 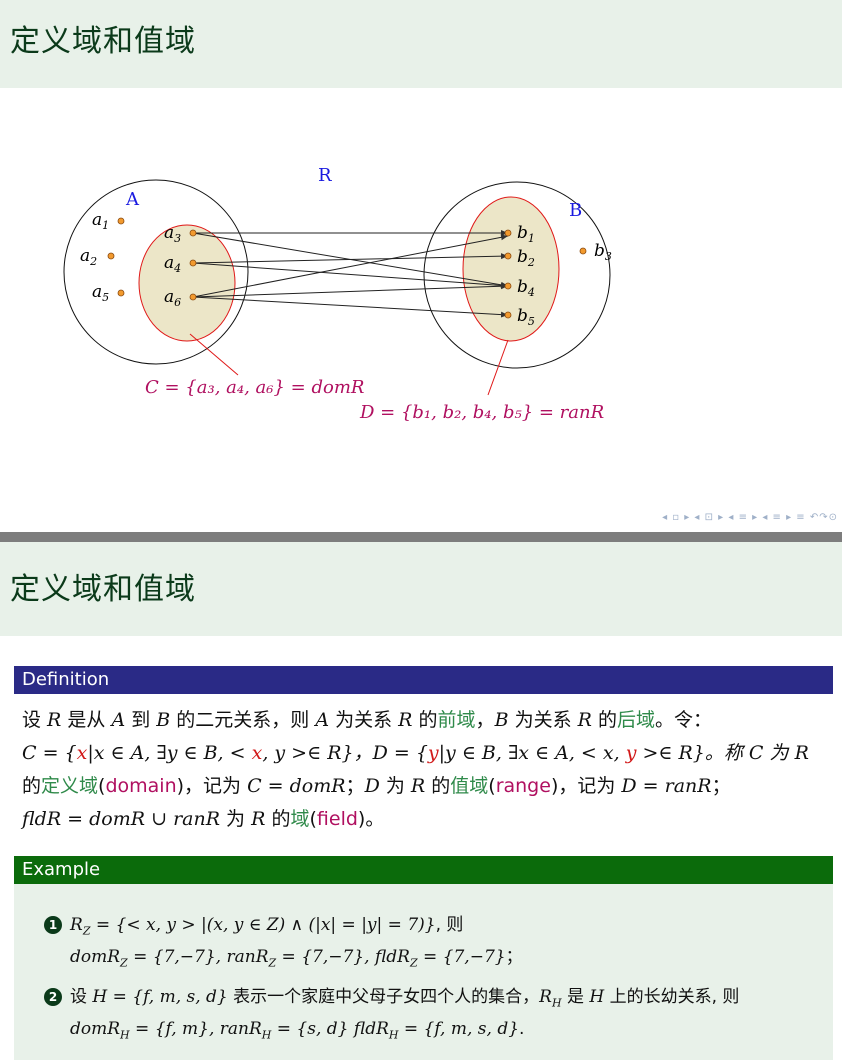 I want to click on point-b3, so click(x=583, y=251).